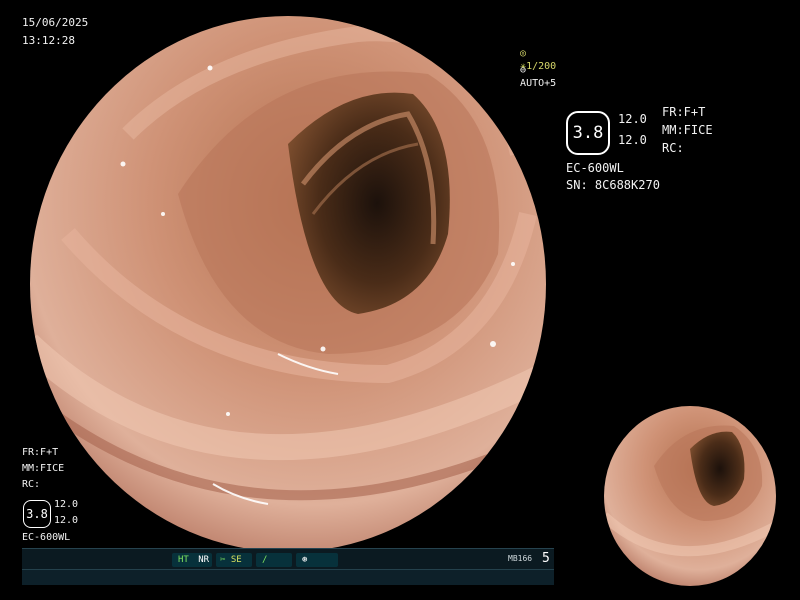 This screenshot has width=800, height=600. I want to click on left-val-a: 12.0, so click(66, 504).